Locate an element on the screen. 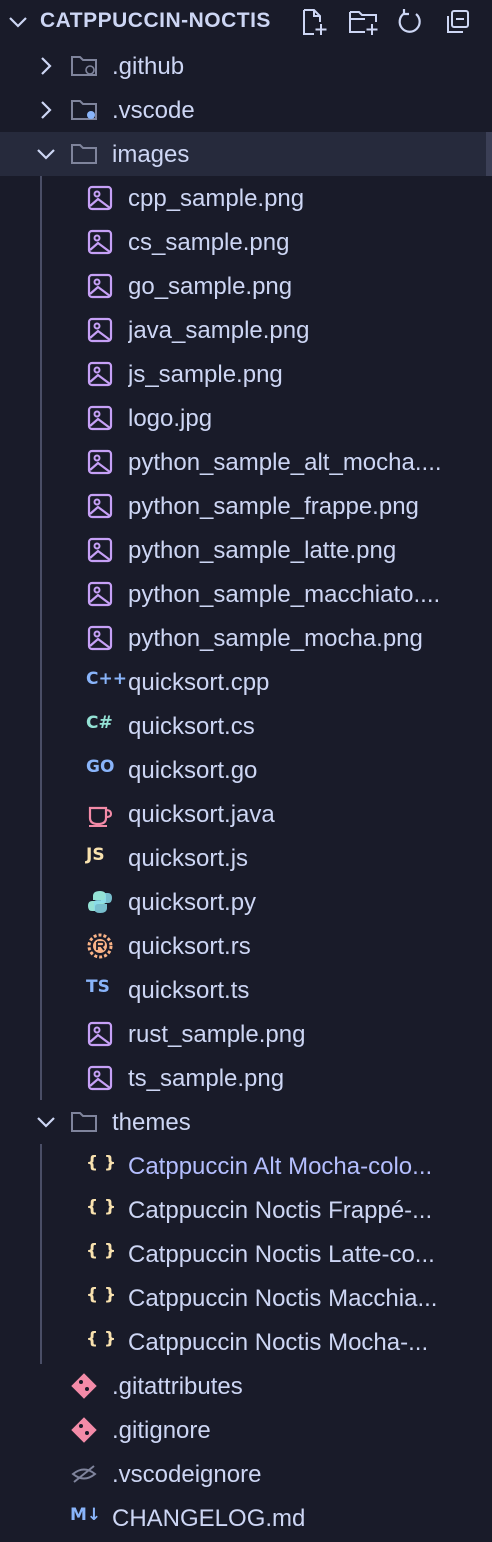 This screenshot has width=492, height=1542. python-icon is located at coordinates (100, 902).